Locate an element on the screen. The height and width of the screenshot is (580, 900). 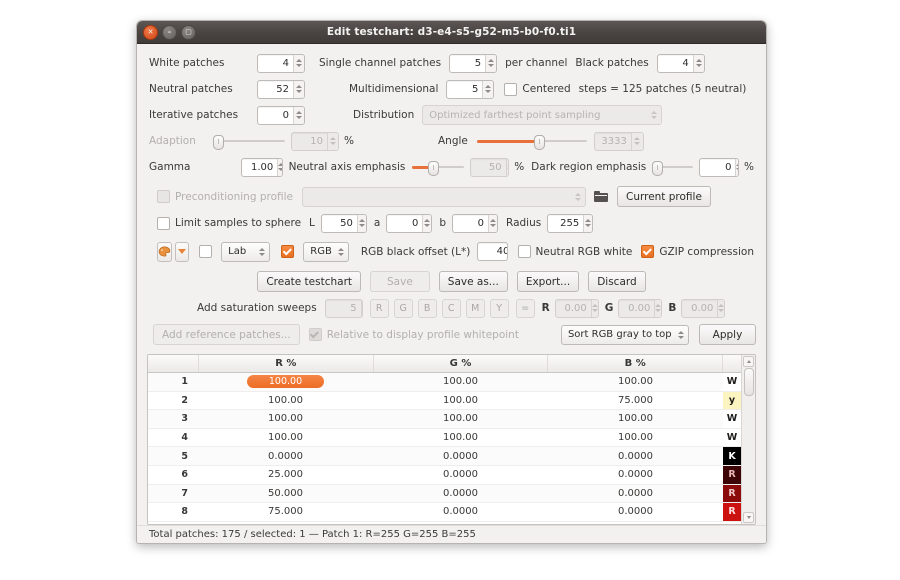
neutral-rgb-white-checkbox is located at coordinates (524, 251).